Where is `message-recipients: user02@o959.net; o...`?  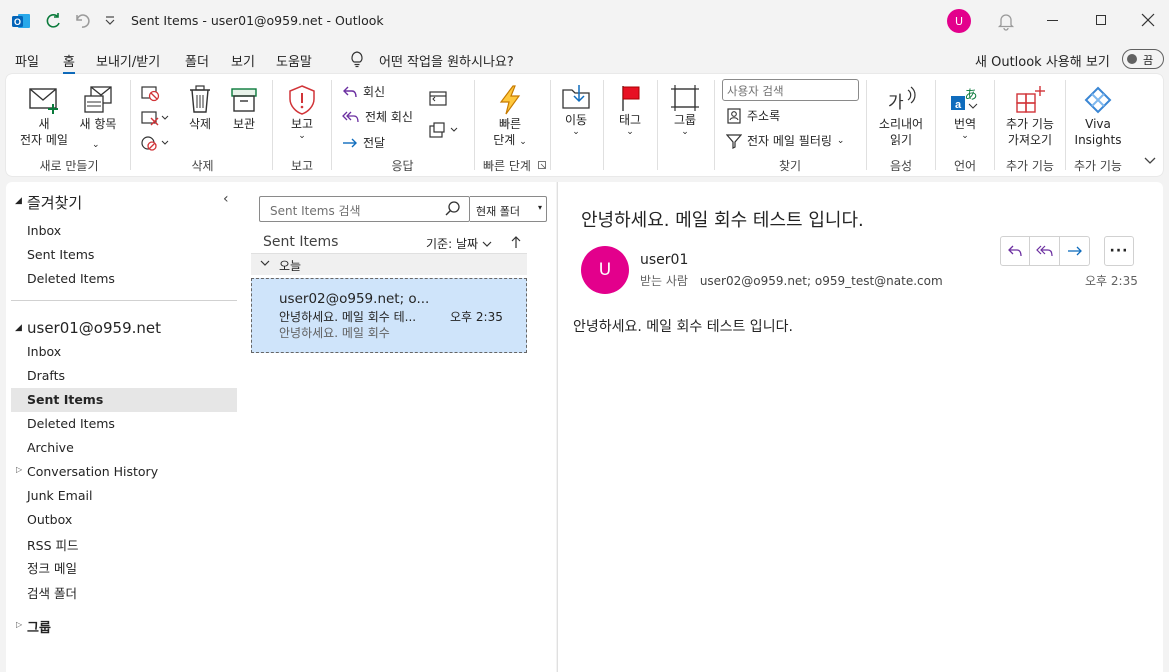 message-recipients: user02@o959.net; o... is located at coordinates (354, 299).